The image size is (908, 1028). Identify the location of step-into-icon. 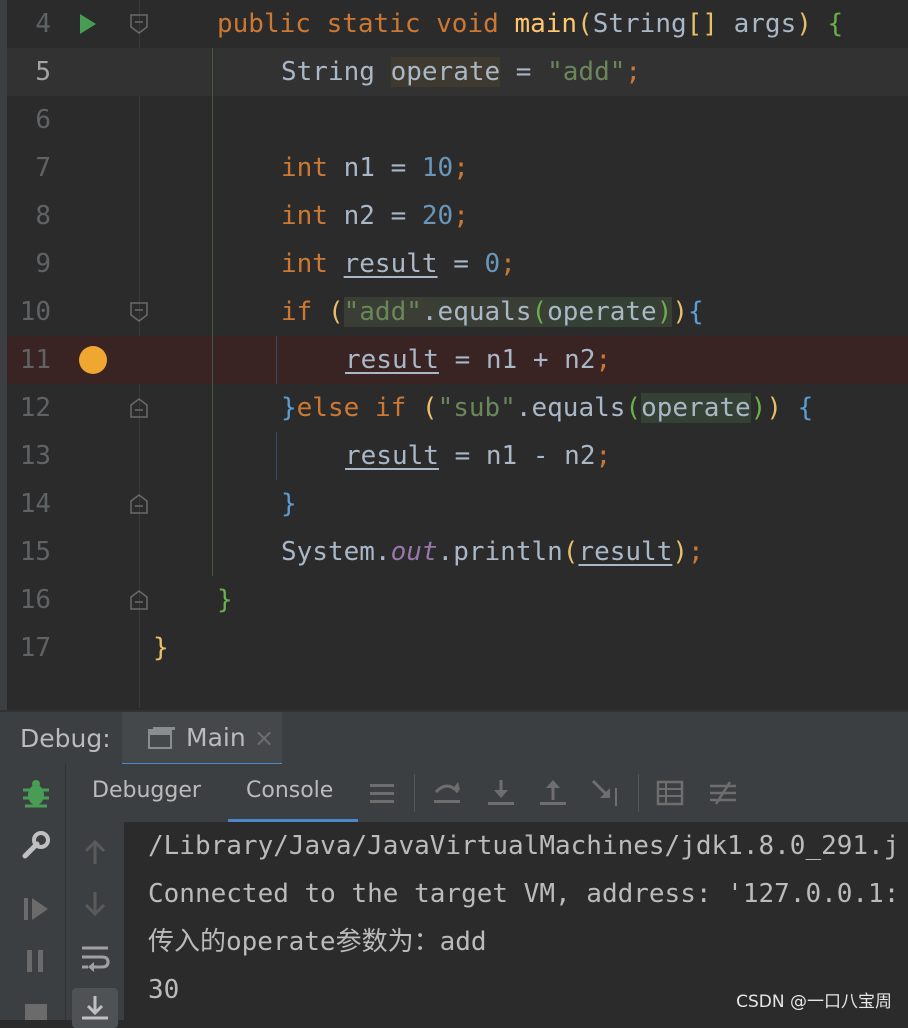
(501, 793).